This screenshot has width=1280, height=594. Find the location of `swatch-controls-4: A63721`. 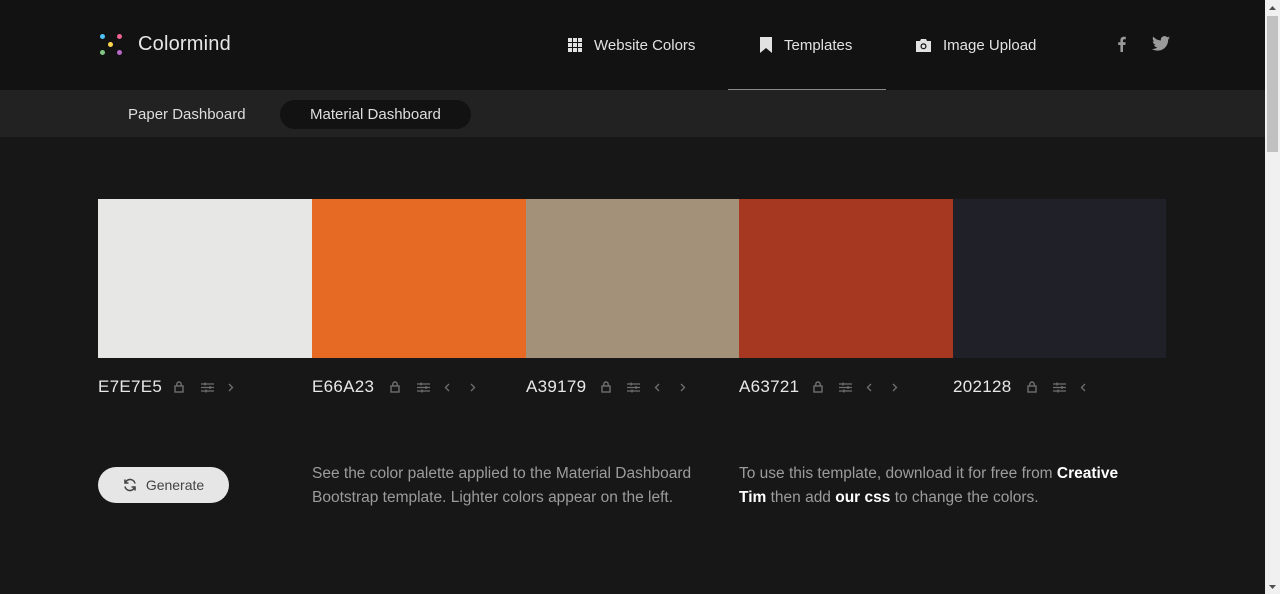

swatch-controls-4: A63721 is located at coordinates (819, 387).